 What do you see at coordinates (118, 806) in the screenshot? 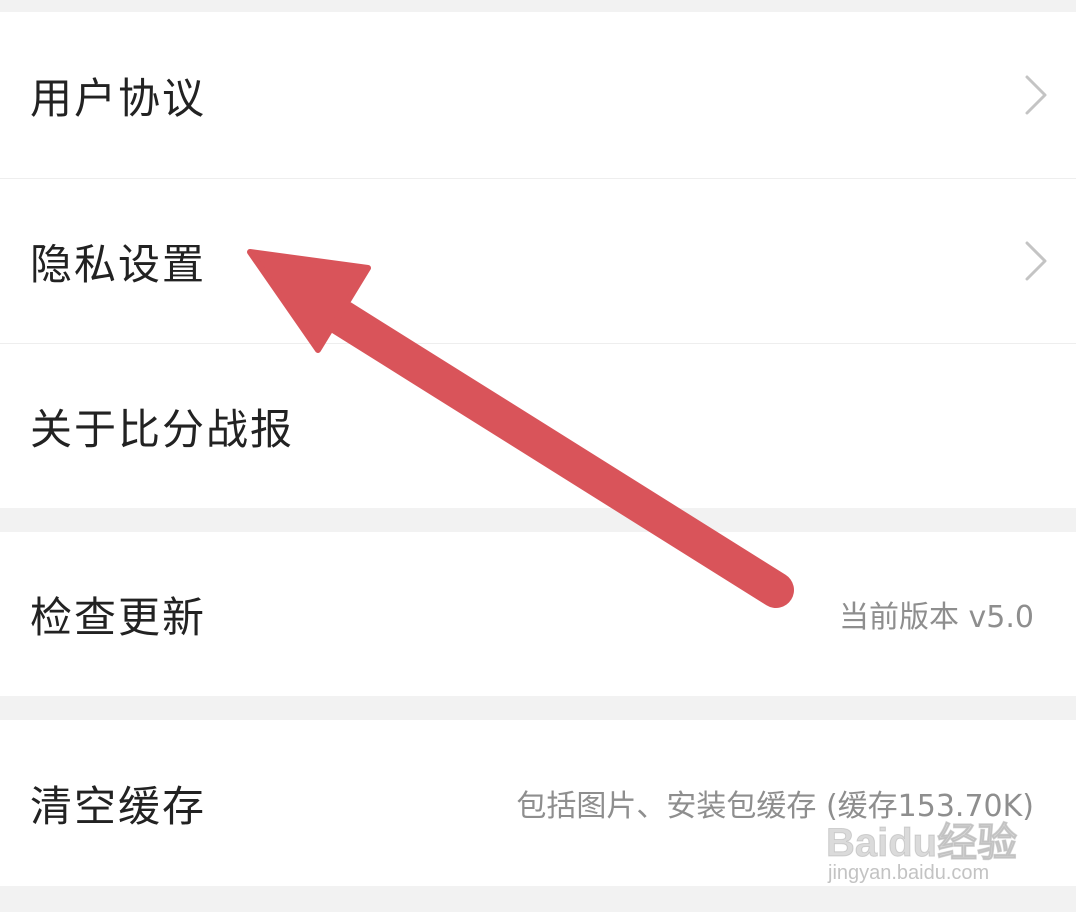
I see `clear-cache-label: 清空缓存` at bounding box center [118, 806].